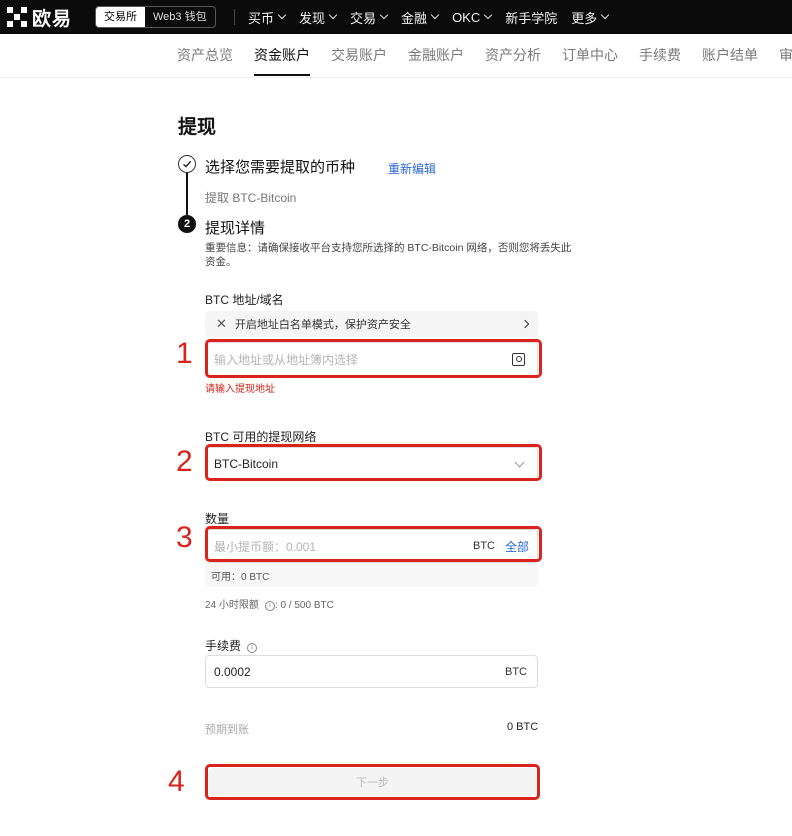 Image resolution: width=792 pixels, height=836 pixels. I want to click on tab-funding-account: 资金账户, so click(282, 56).